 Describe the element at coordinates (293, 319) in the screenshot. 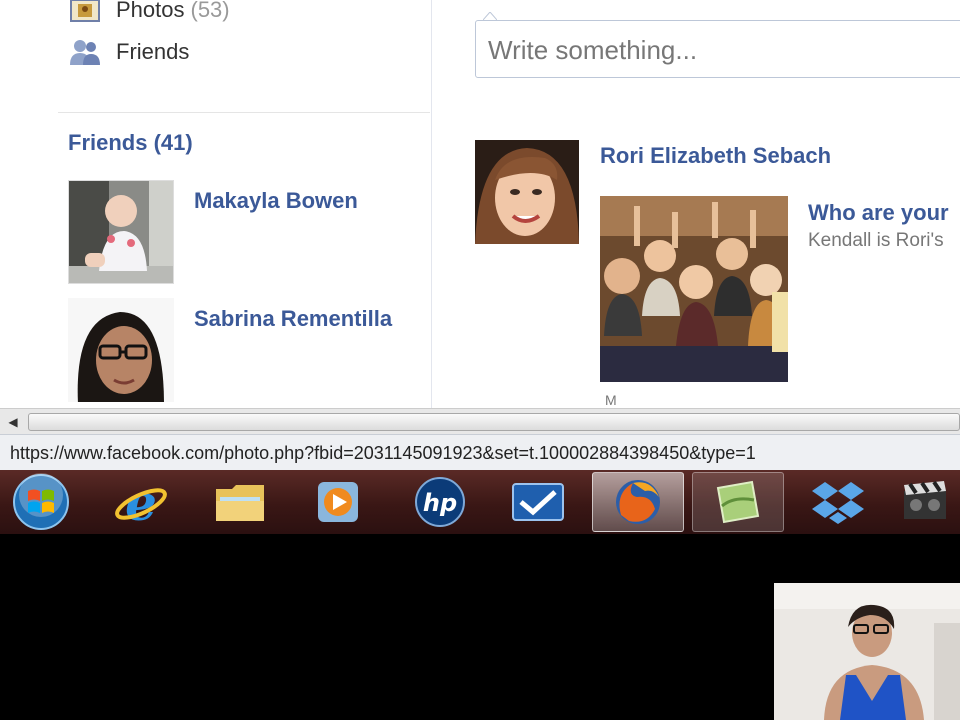

I see `friend-name: Sabrina Rementilla` at that location.